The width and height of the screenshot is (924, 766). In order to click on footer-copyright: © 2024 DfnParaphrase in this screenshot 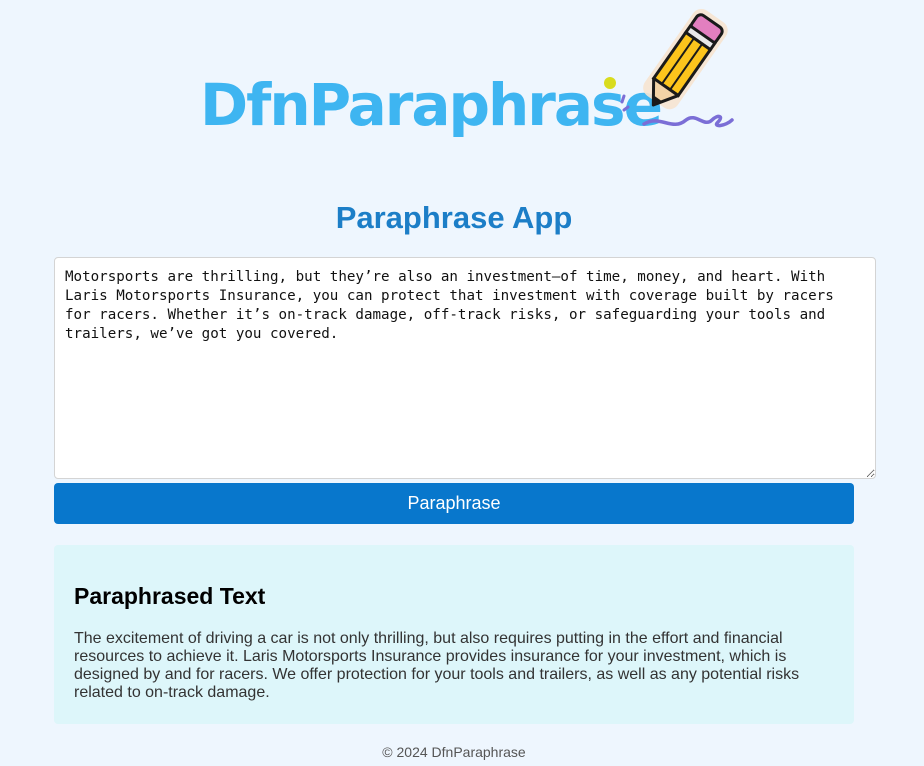, I will do `click(454, 752)`.